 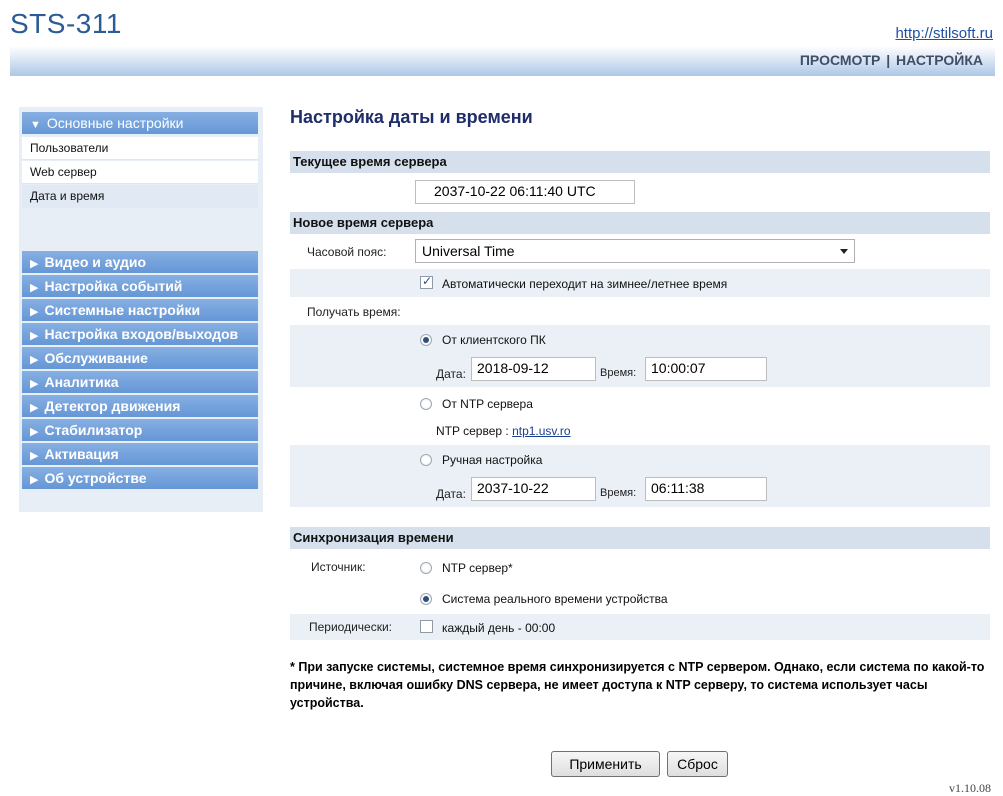 What do you see at coordinates (840, 60) in the screenshot?
I see `nav-view-link: ПРОСМОТР` at bounding box center [840, 60].